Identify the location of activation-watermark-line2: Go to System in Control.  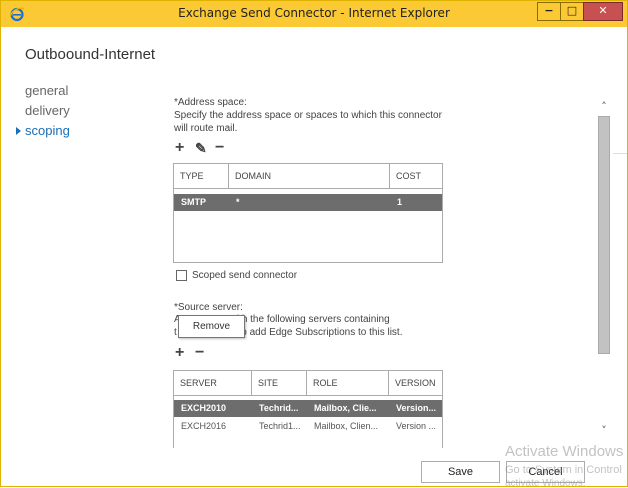
(563, 470).